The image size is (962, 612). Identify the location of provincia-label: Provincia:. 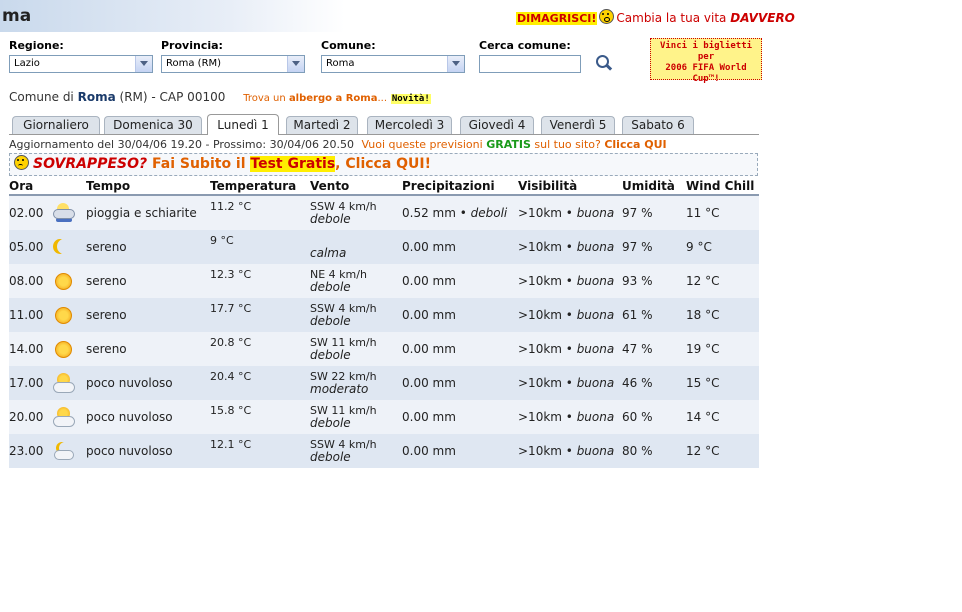
(192, 45).